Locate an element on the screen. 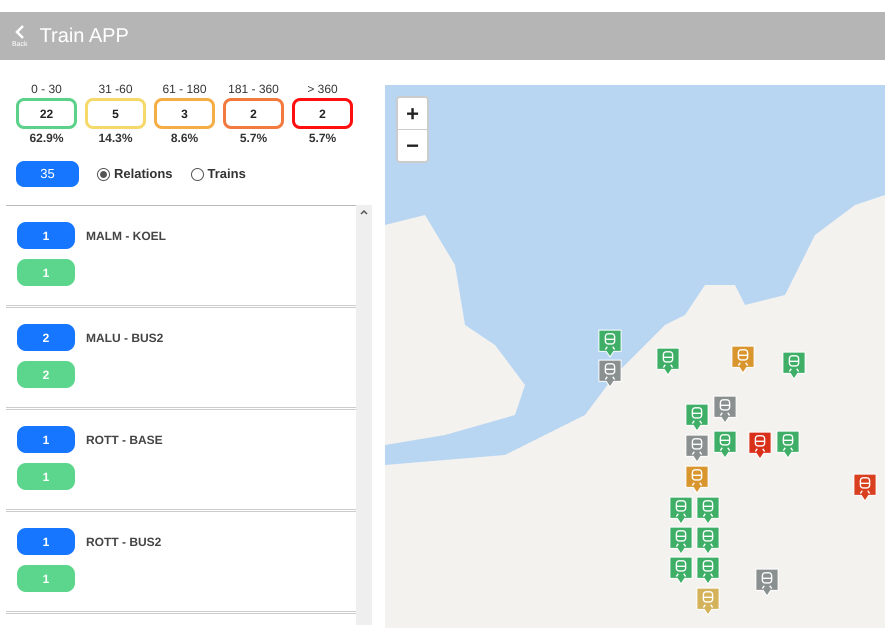 The height and width of the screenshot is (628, 885). radio-option: Trains is located at coordinates (218, 174).